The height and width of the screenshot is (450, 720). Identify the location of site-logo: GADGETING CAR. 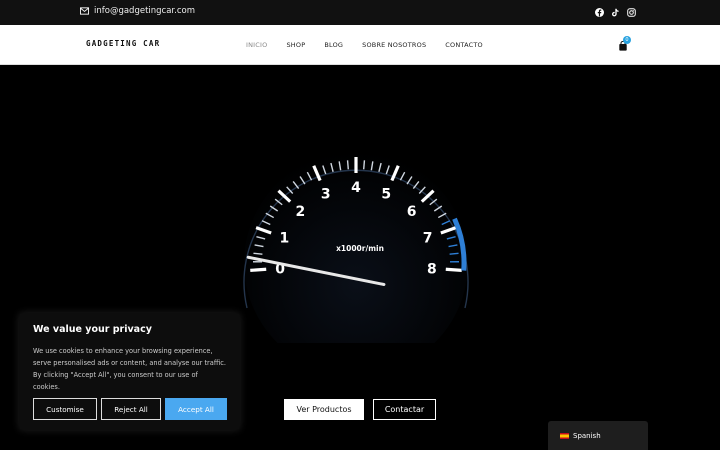
(123, 43).